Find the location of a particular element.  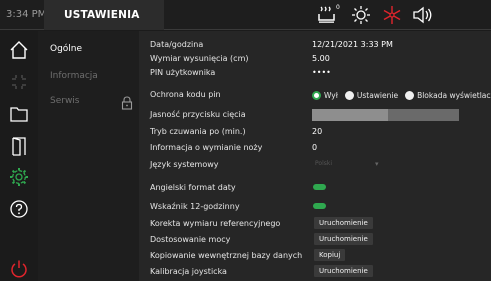

setting-row-user-pin: PIN użytkownika •••• is located at coordinates (315, 73).